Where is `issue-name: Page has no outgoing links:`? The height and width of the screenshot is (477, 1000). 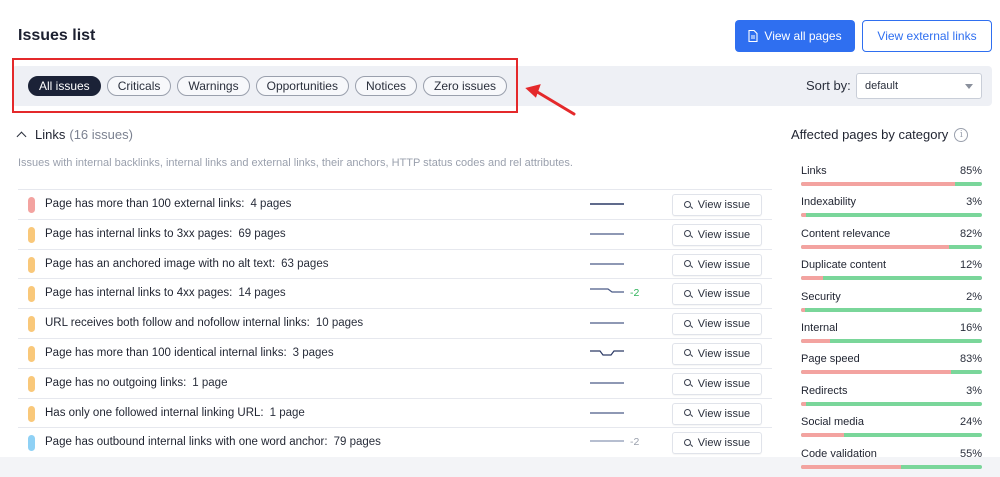
issue-name: Page has no outgoing links: is located at coordinates (116, 382).